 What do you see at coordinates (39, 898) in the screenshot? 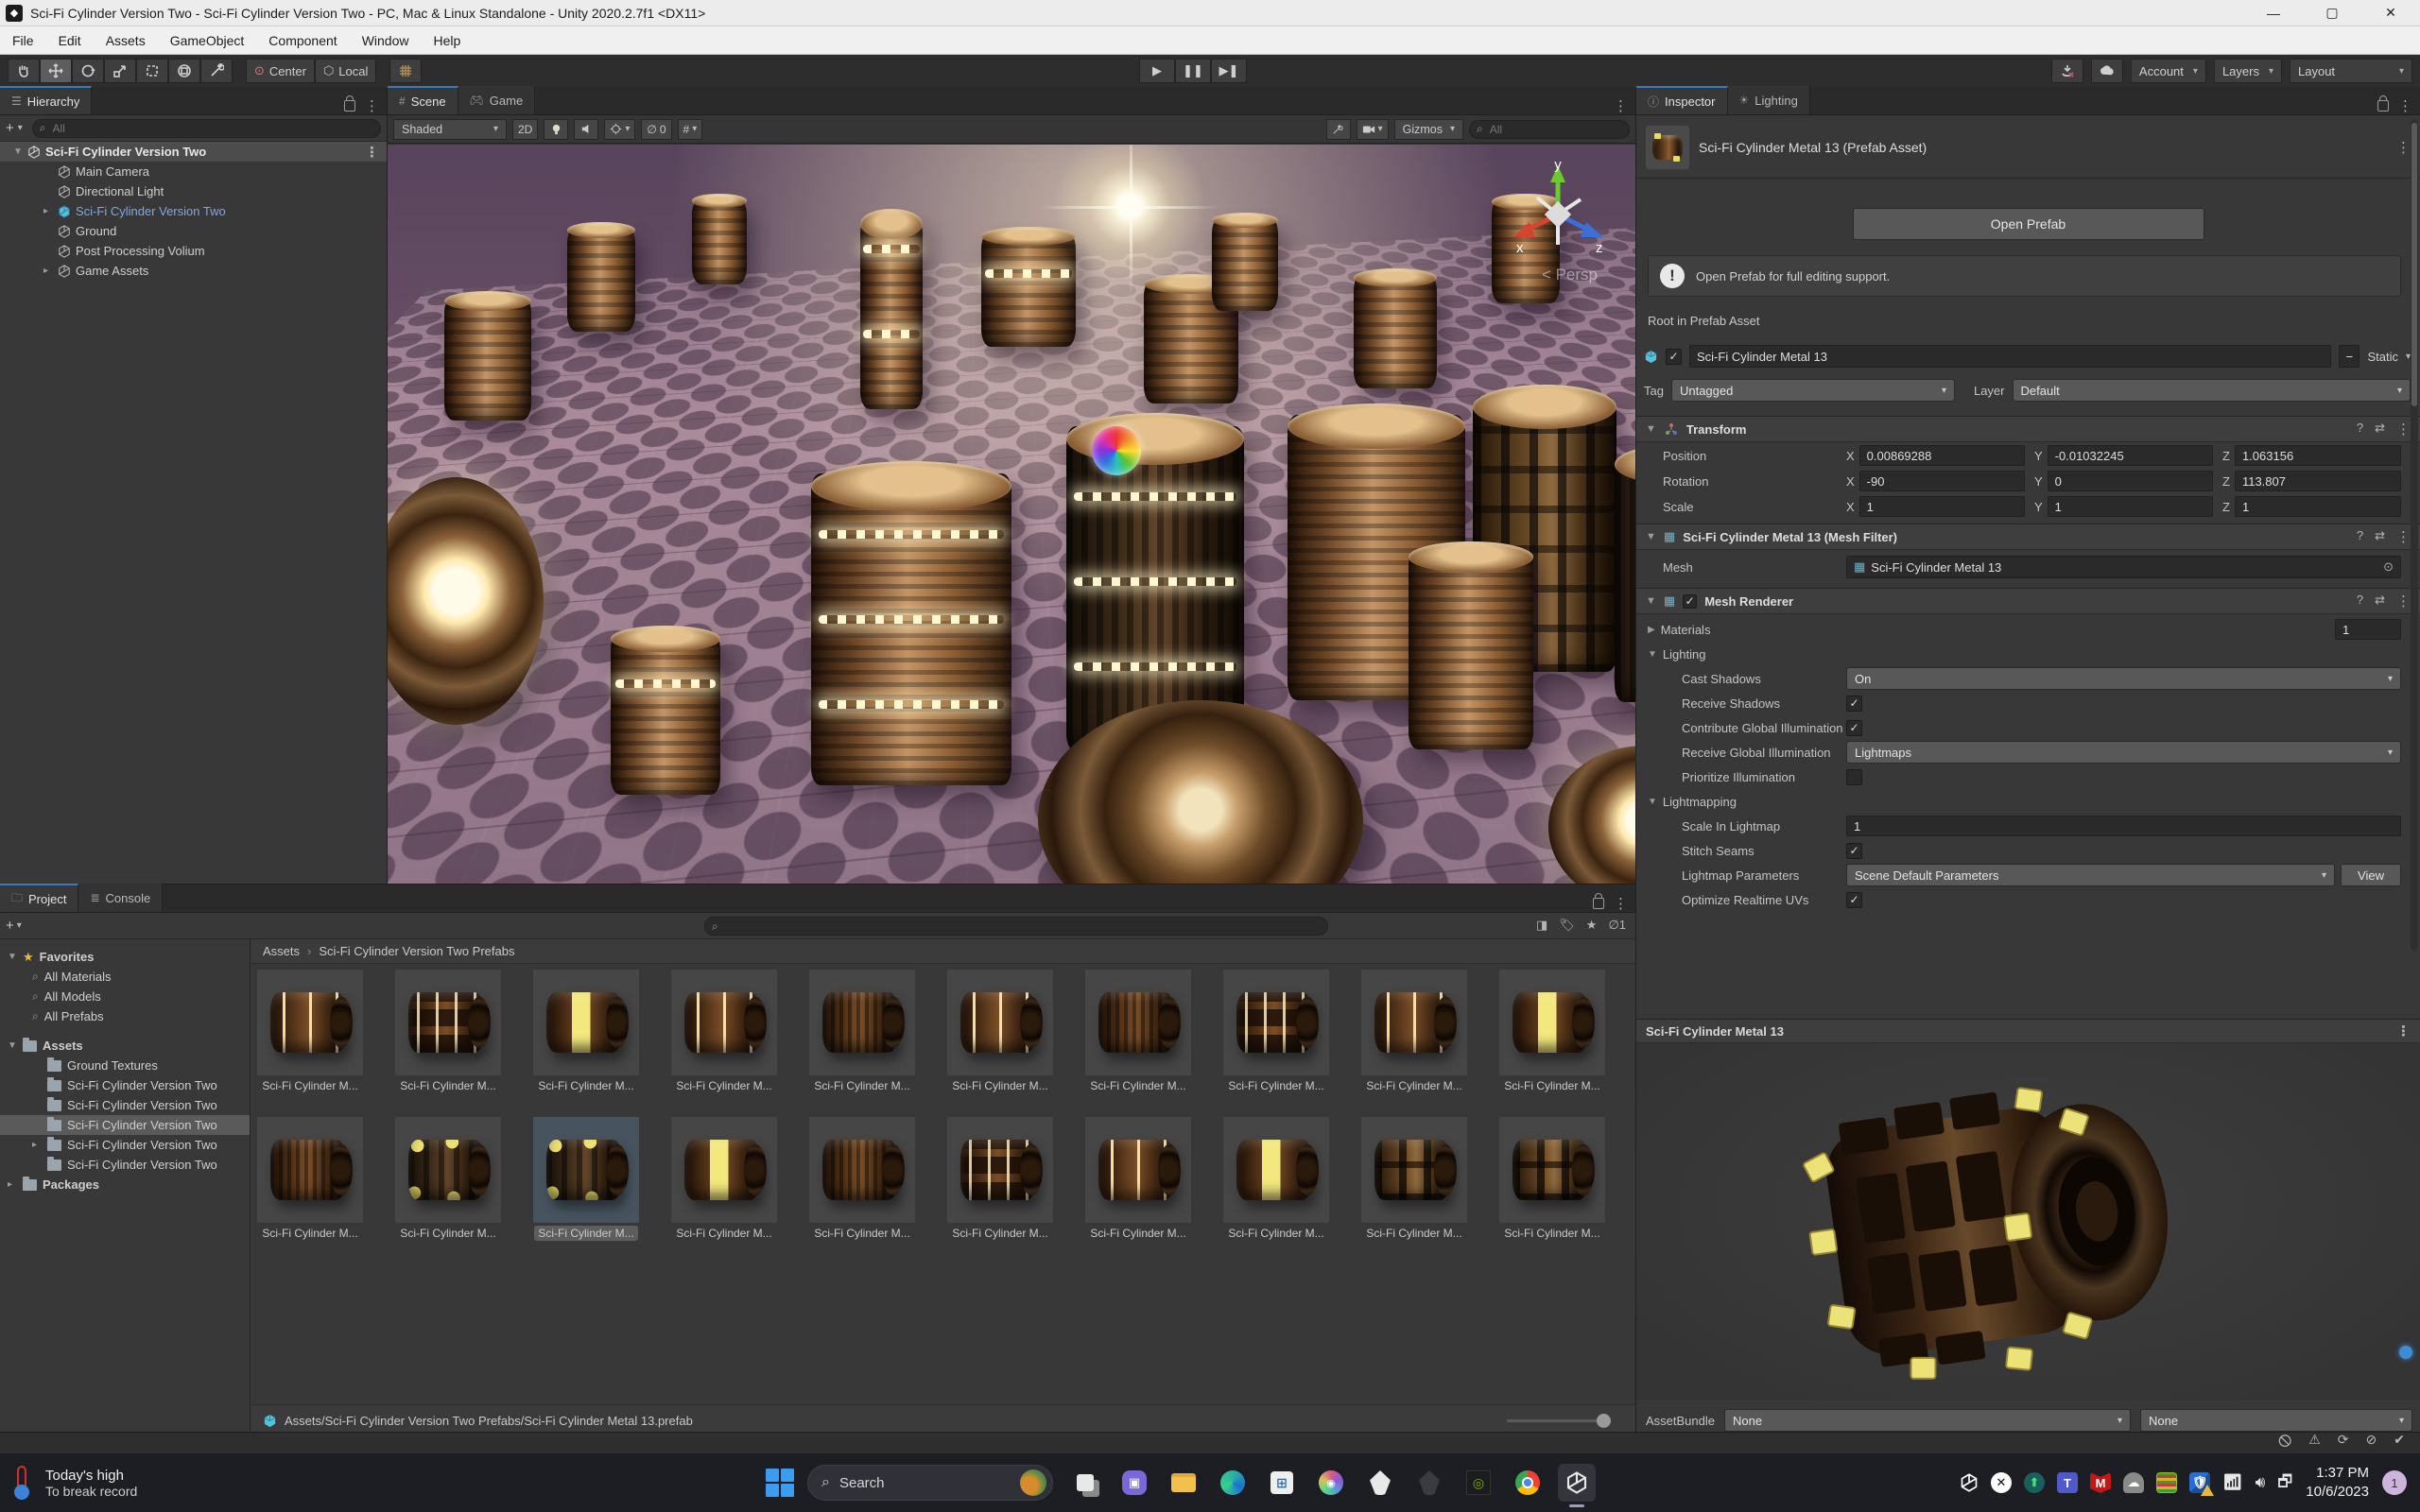
I see `tab-project: 🗀︎ Project` at bounding box center [39, 898].